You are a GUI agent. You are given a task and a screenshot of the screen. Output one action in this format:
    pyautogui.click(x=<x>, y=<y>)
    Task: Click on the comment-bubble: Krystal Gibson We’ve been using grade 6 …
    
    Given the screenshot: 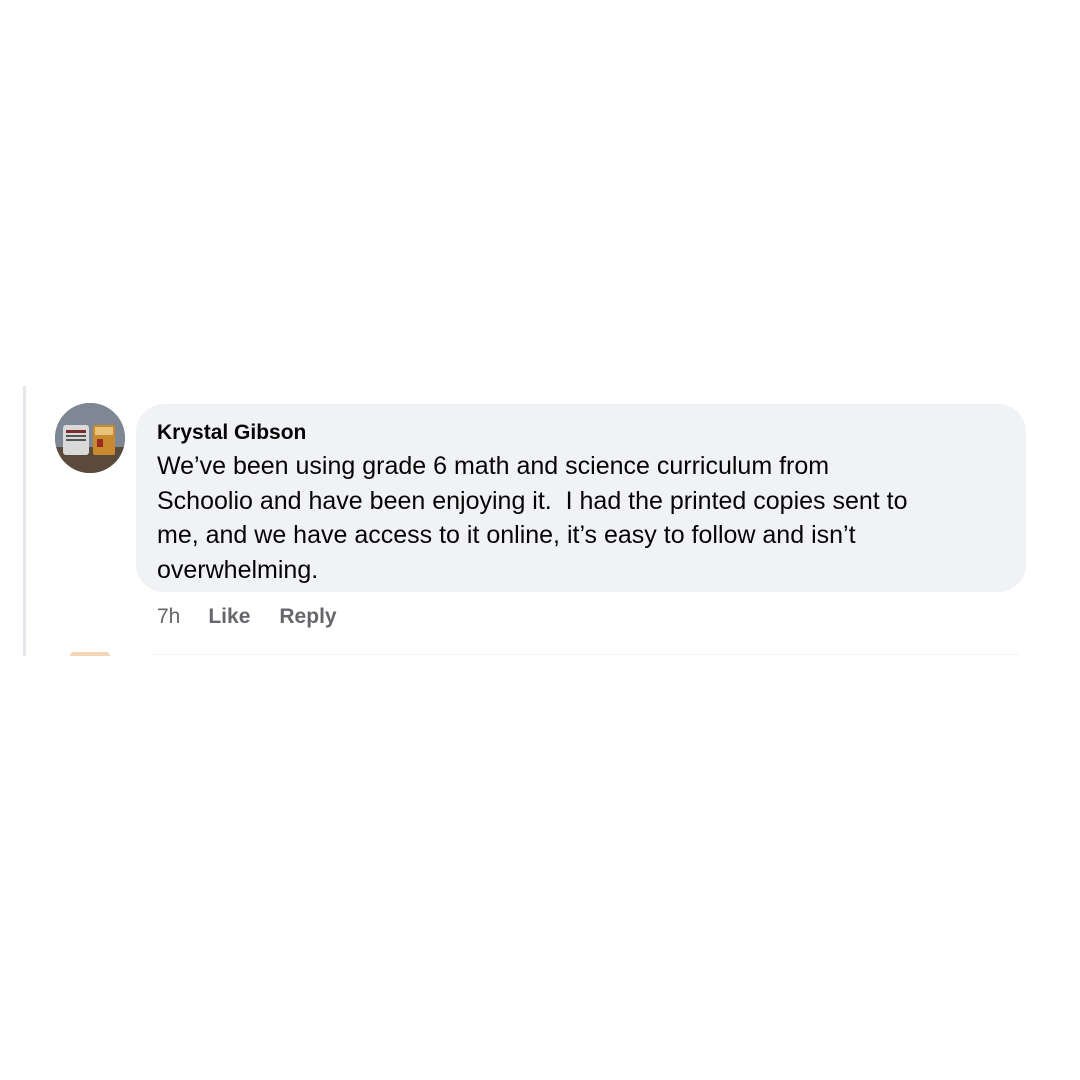 What is the action you would take?
    pyautogui.click(x=581, y=498)
    